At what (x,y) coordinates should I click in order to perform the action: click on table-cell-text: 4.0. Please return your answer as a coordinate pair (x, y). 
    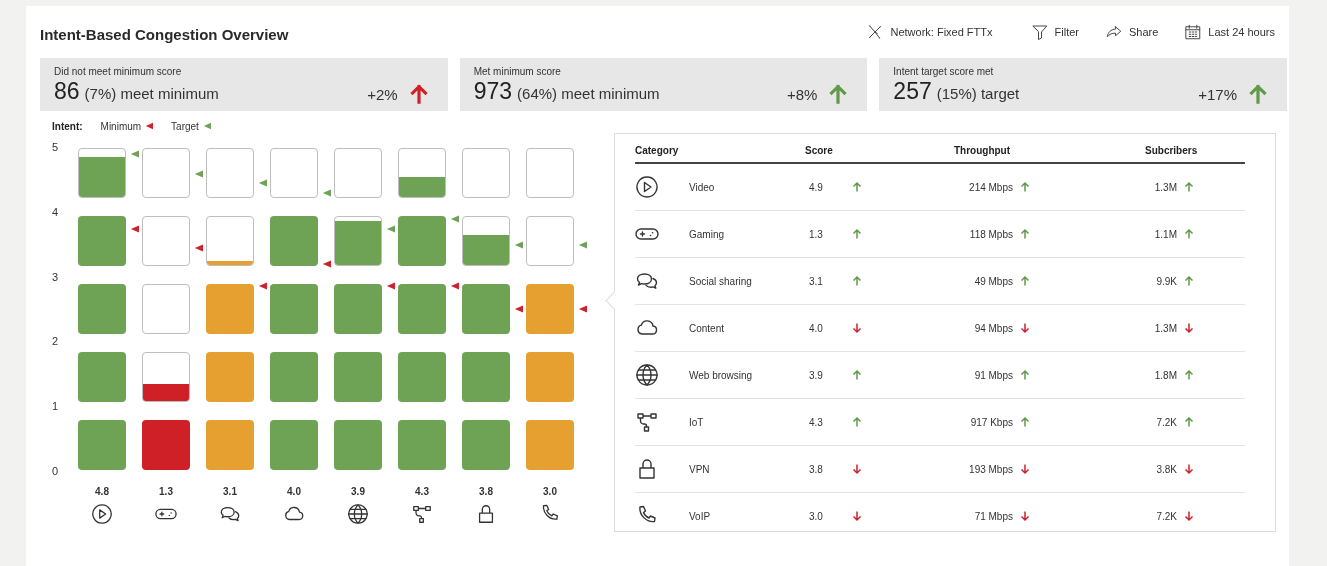
    Looking at the image, I should click on (816, 328).